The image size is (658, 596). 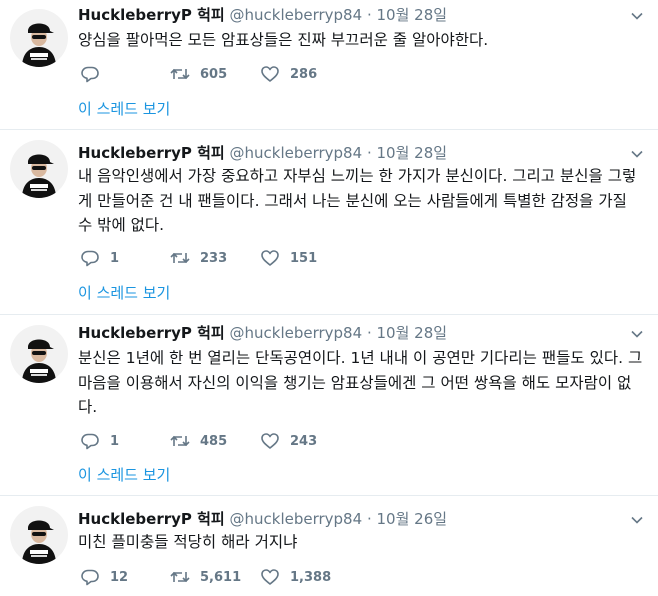 I want to click on like-button: 1,388, so click(x=295, y=577).